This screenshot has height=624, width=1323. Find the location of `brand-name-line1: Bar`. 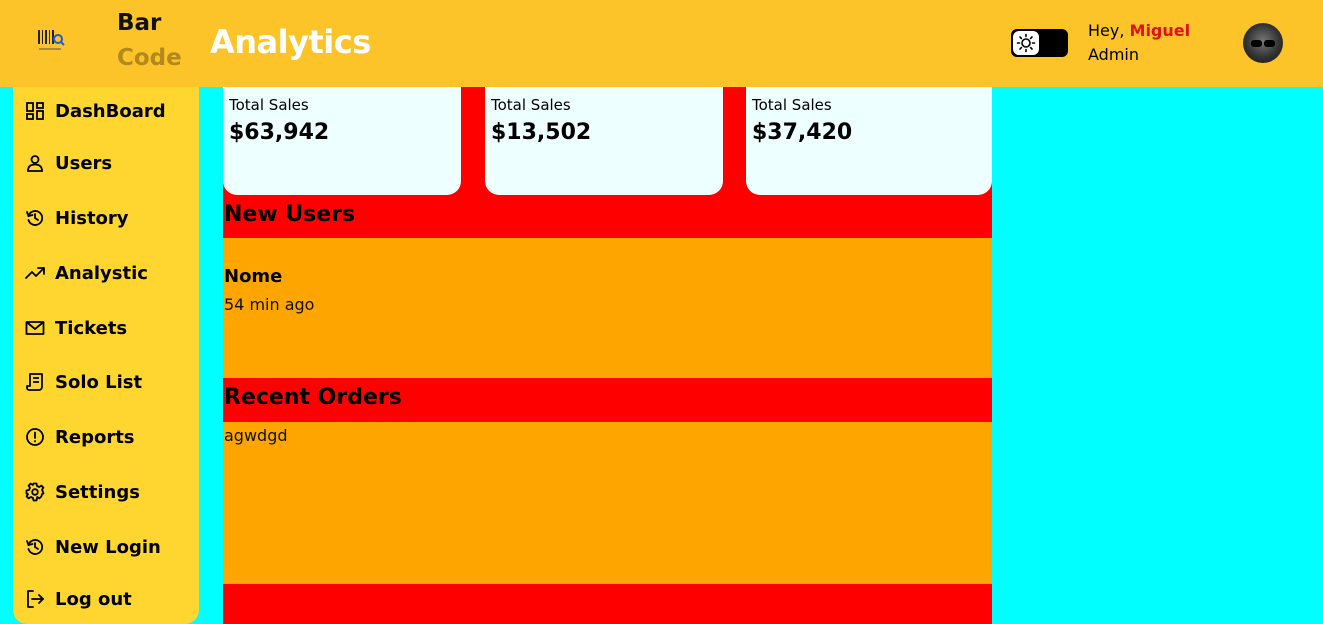

brand-name-line1: Bar is located at coordinates (139, 23).